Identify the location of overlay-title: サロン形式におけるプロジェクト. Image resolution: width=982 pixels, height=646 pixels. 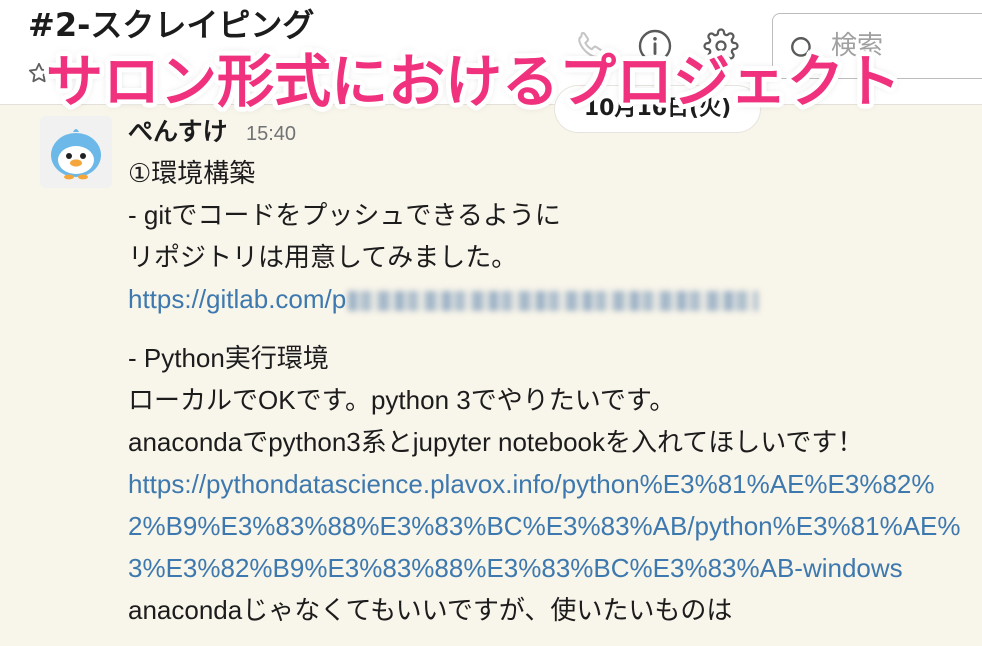
(473, 82).